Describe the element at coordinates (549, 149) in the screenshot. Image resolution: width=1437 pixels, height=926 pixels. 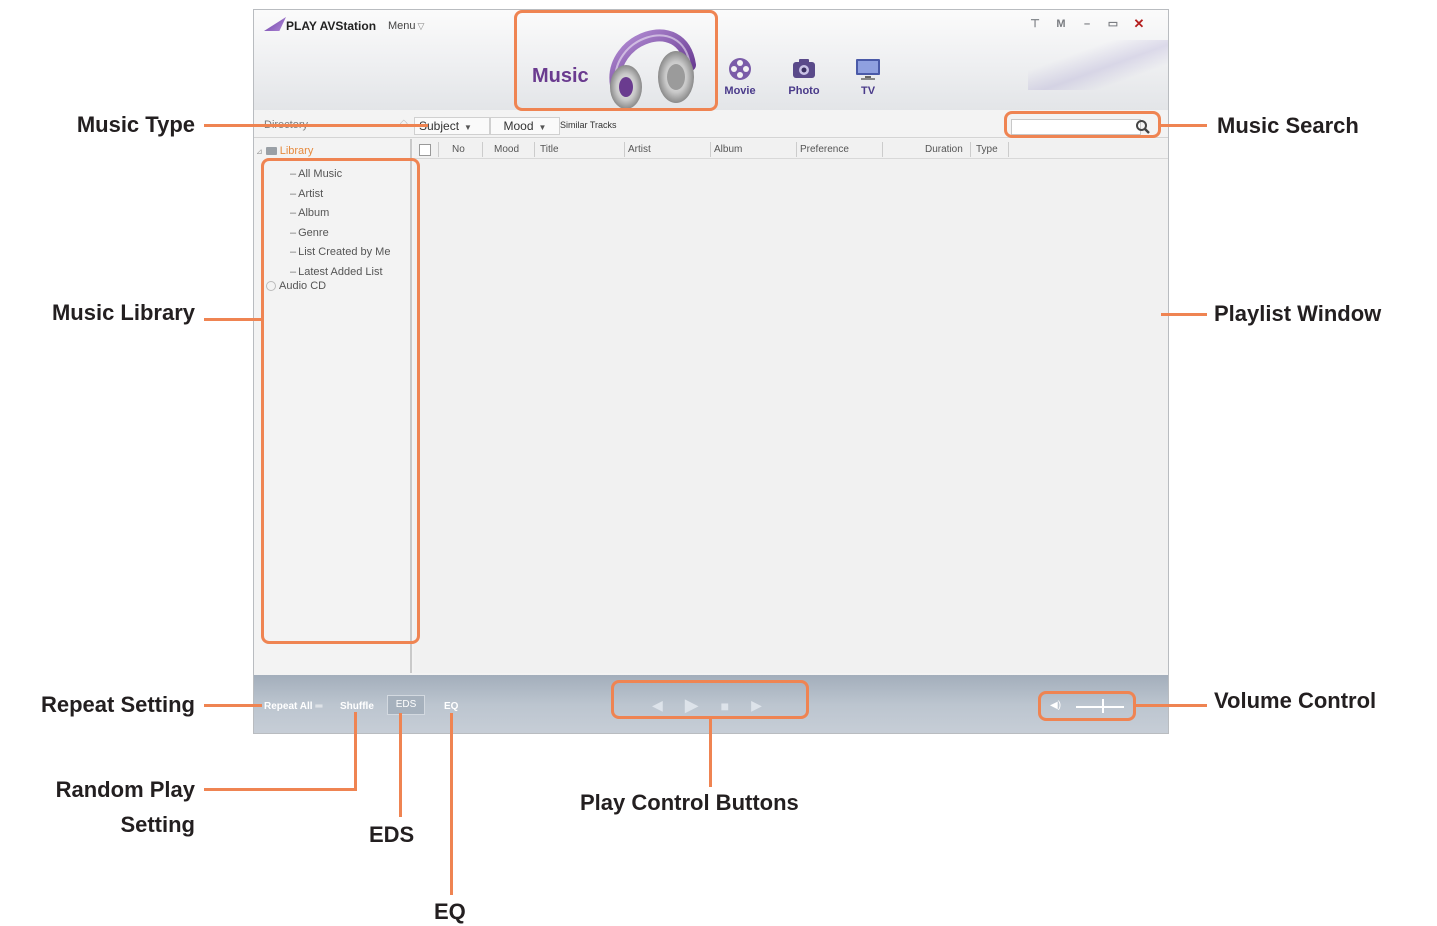
I see `column-title: Title` at that location.